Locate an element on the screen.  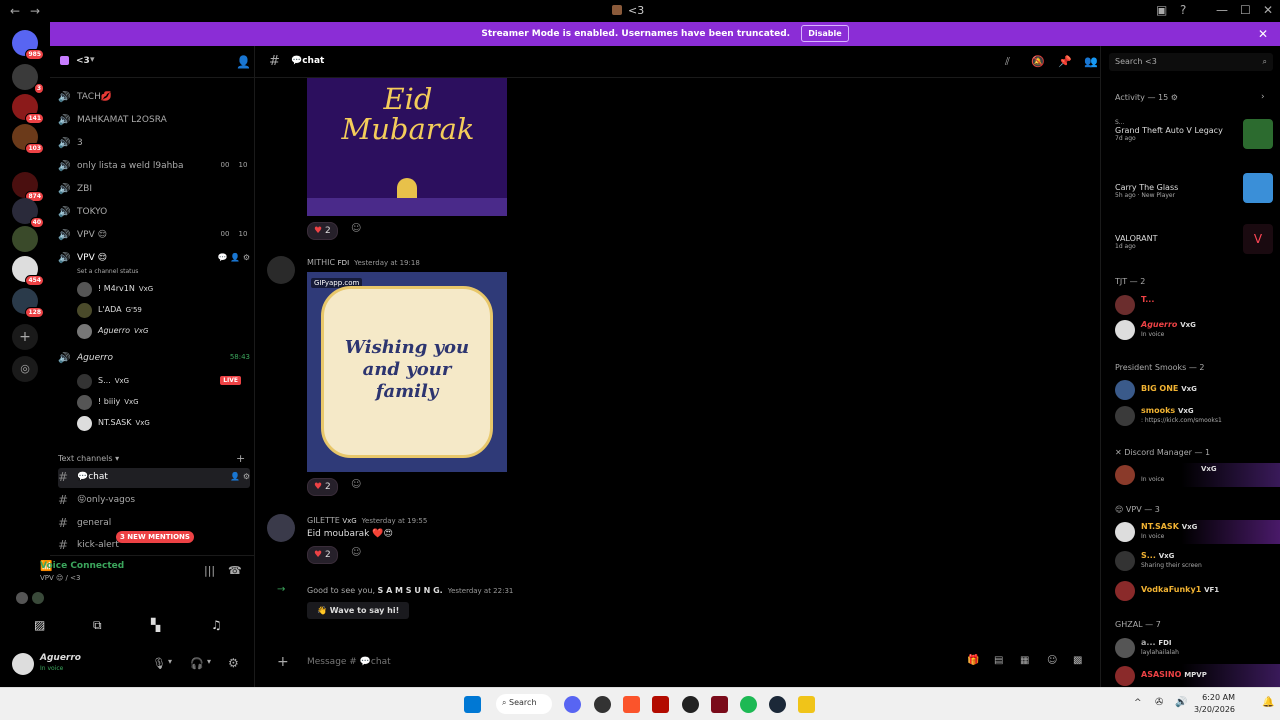
eid-mubarak-image: Eid Mubarak is located at coordinates (407, 147).